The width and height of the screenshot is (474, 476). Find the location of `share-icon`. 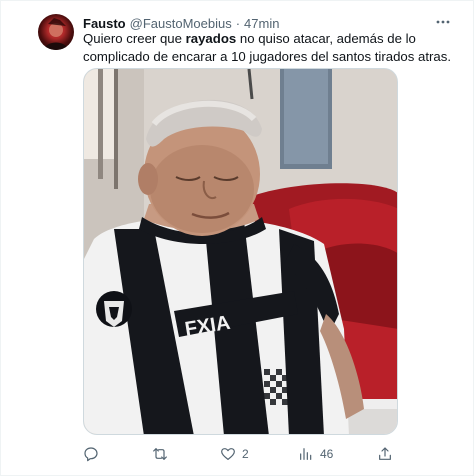

share-icon is located at coordinates (385, 453).